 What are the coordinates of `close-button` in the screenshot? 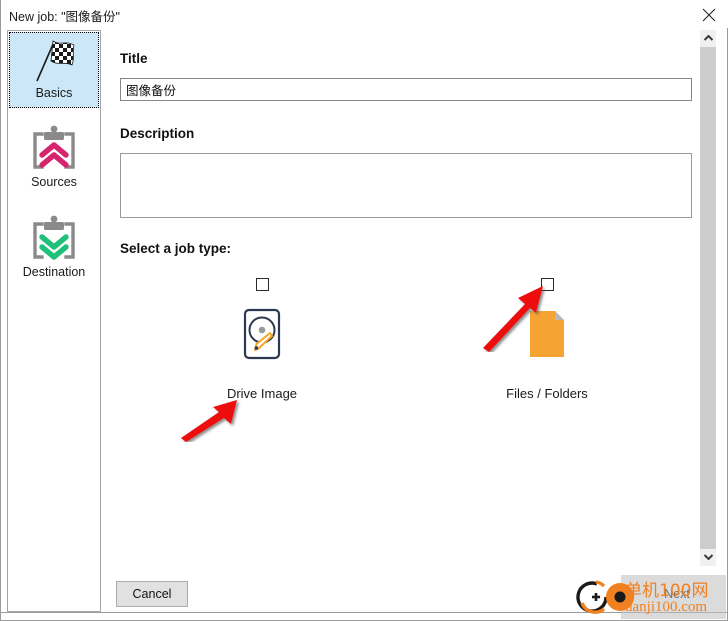 It's located at (708, 14).